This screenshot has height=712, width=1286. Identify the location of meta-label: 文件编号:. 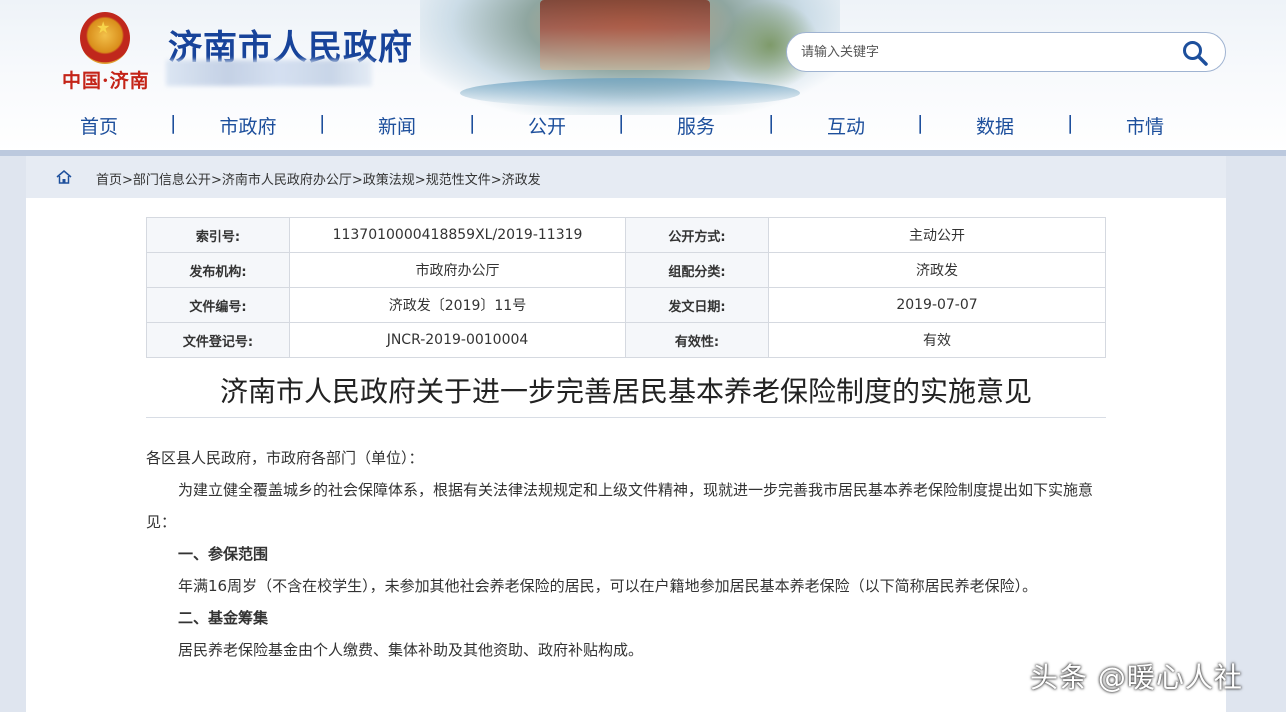
(218, 305).